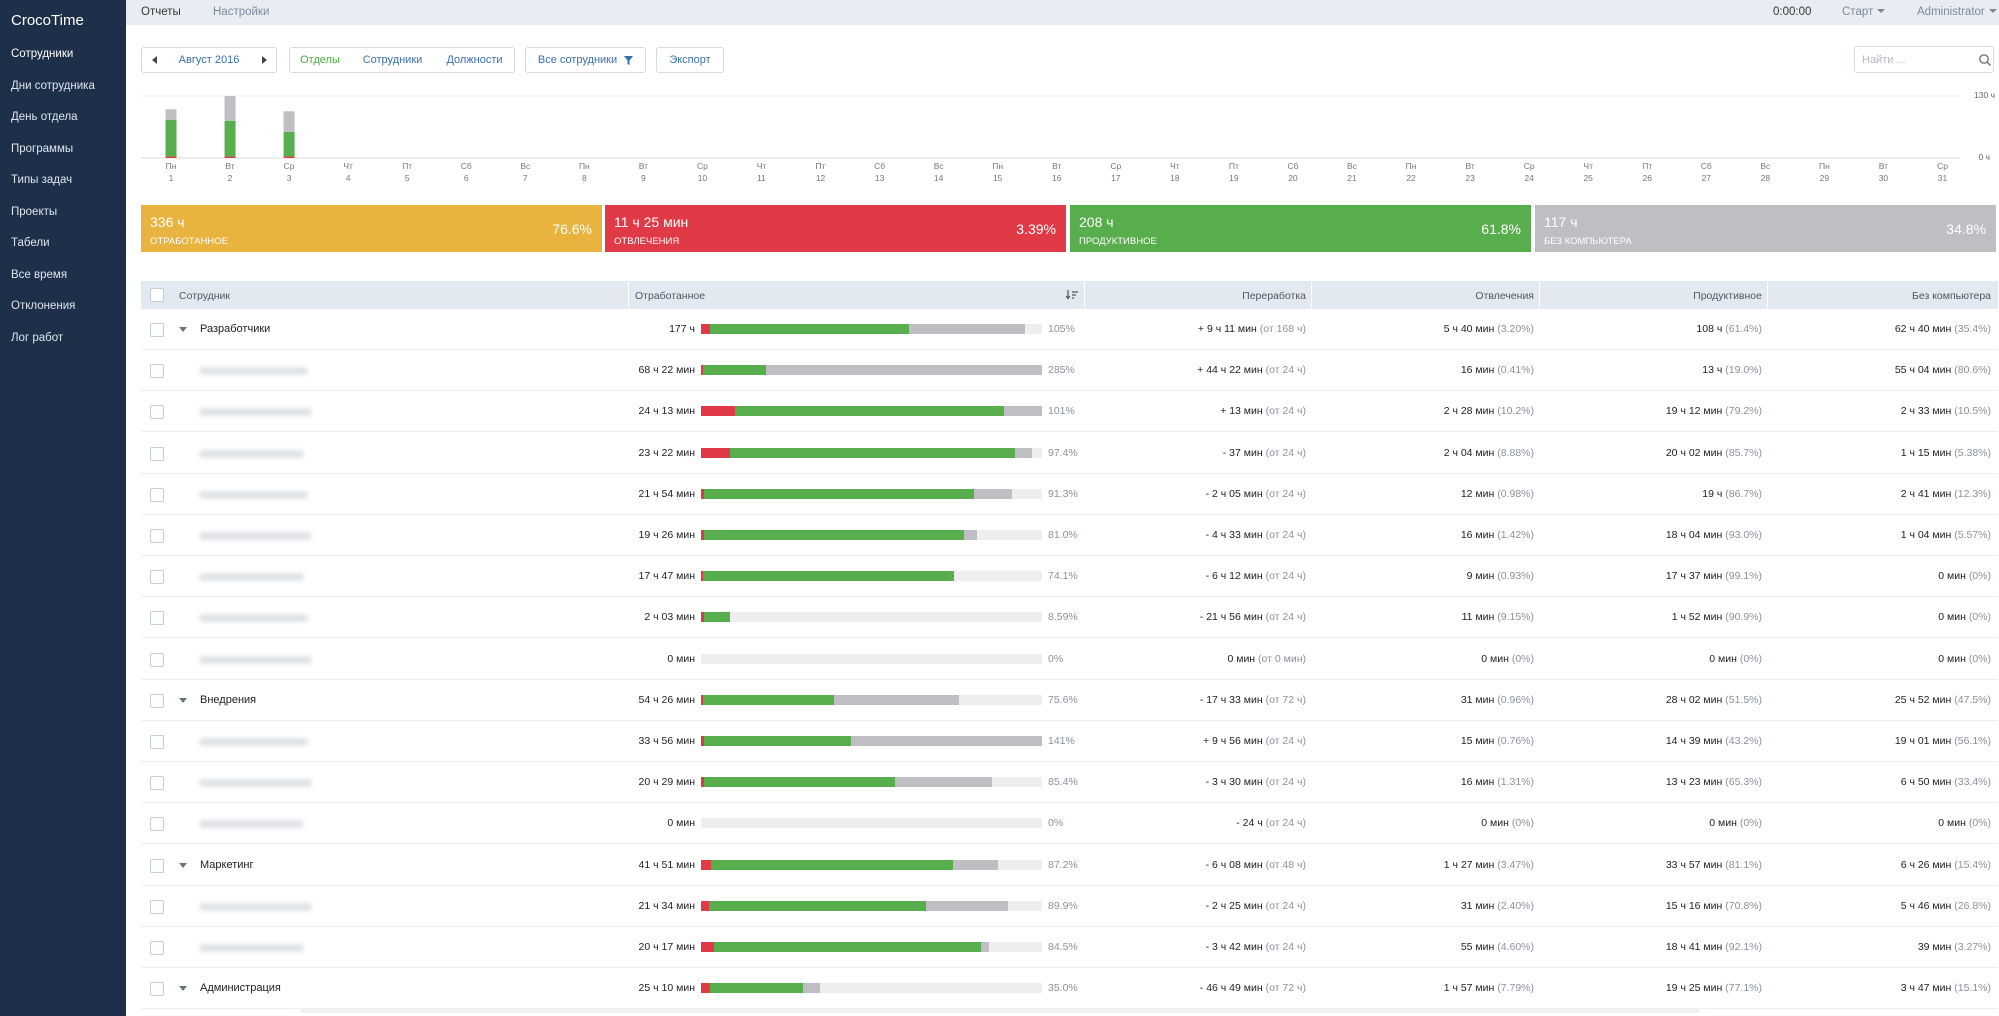 The height and width of the screenshot is (1016, 1999). Describe the element at coordinates (585, 60) in the screenshot. I see `employee-filter-button: Все сотрудники` at that location.